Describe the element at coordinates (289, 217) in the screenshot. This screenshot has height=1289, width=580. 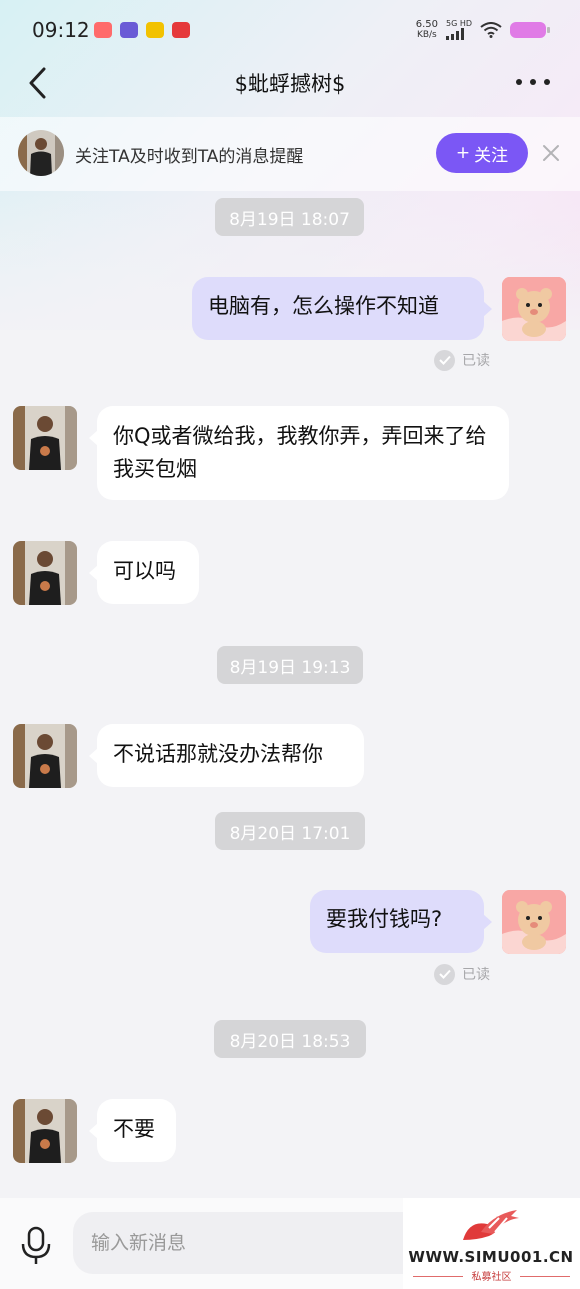
I see `timestamp: 8月19日 18:07` at that location.